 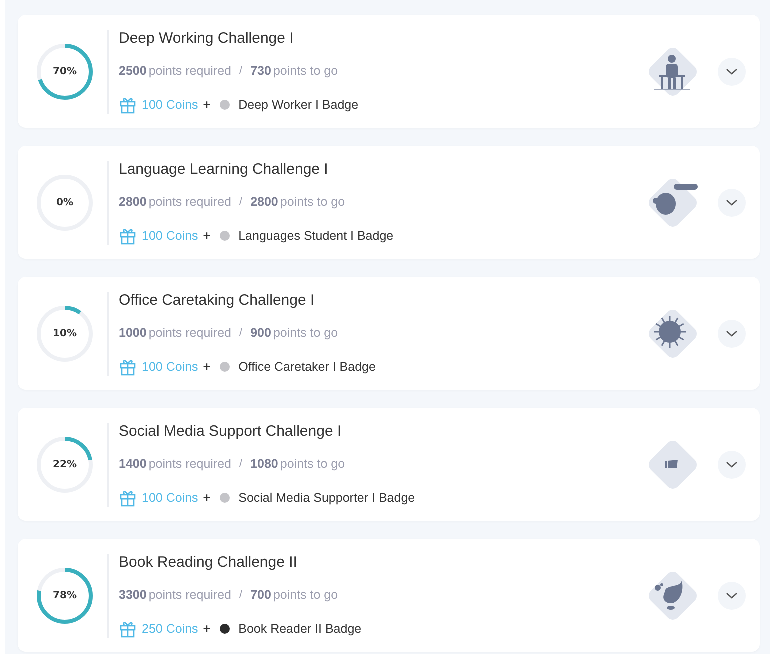 I want to click on progress-percent: 70%, so click(x=65, y=71).